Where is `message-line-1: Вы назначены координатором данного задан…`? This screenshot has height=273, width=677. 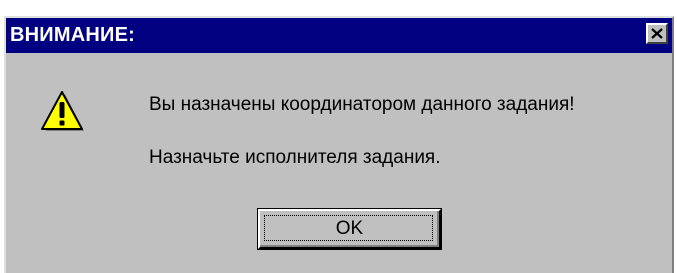
message-line-1: Вы назначены координатором данного задан… is located at coordinates (362, 104).